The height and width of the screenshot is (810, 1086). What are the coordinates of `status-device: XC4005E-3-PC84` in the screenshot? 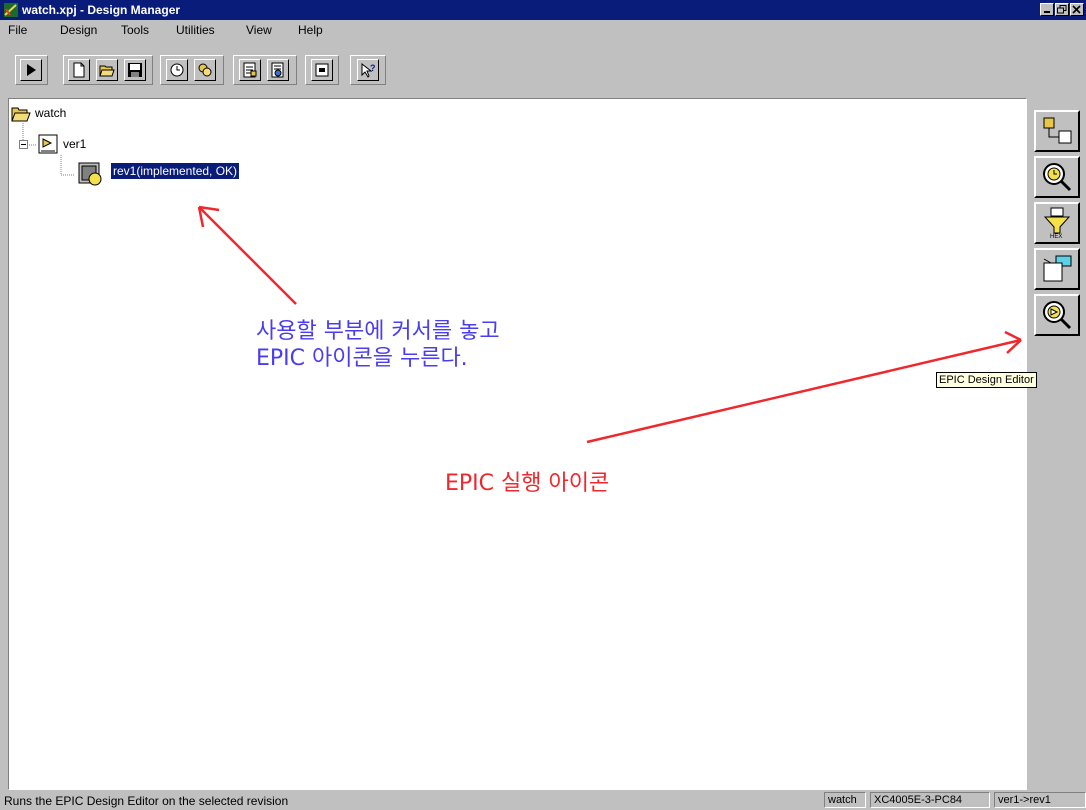 It's located at (930, 800).